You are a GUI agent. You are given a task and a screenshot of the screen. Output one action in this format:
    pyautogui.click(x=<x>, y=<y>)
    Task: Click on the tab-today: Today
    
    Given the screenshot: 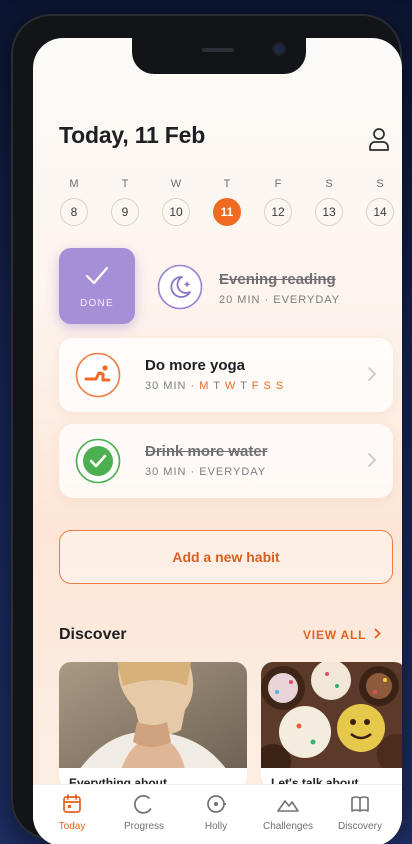 What is the action you would take?
    pyautogui.click(x=72, y=812)
    